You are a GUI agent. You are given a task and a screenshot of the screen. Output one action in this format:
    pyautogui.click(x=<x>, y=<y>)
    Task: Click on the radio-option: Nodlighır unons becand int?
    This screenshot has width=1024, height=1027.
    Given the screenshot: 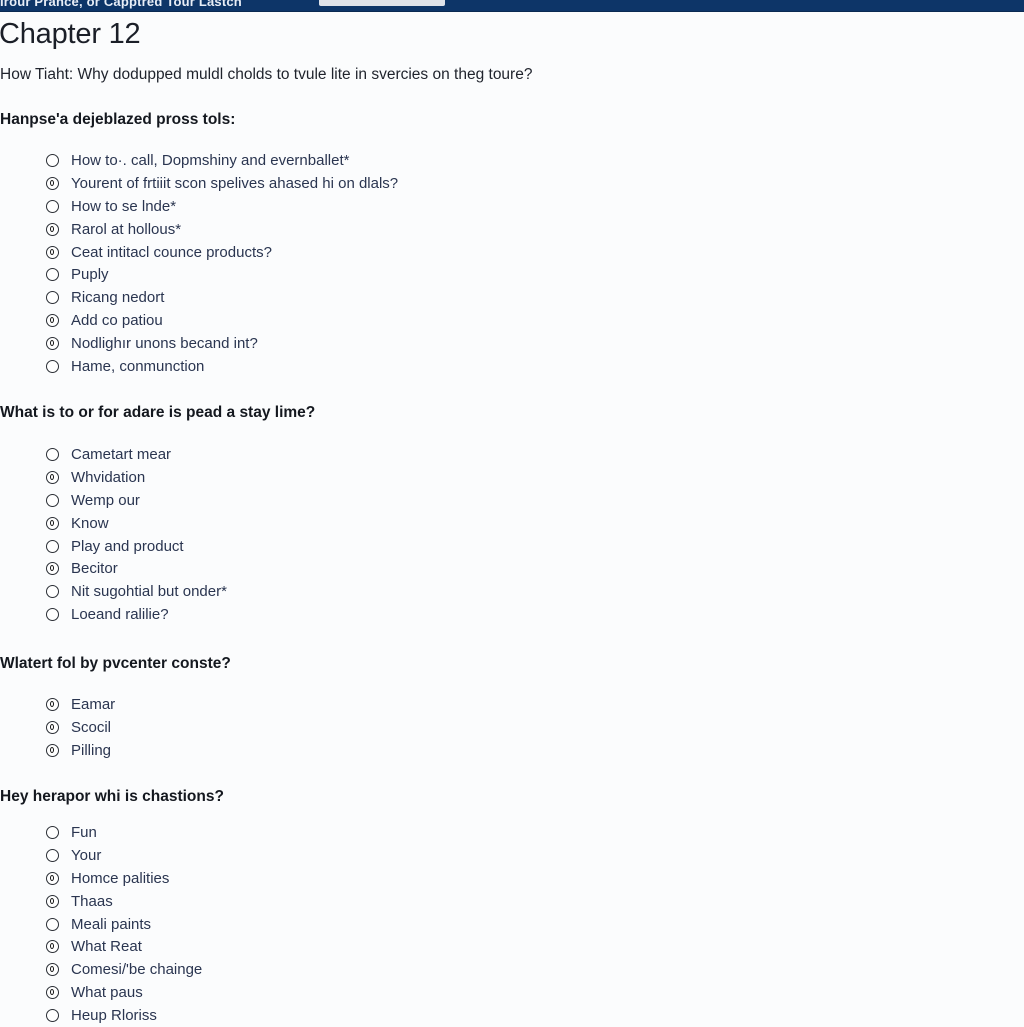 What is the action you would take?
    pyautogui.click(x=222, y=343)
    